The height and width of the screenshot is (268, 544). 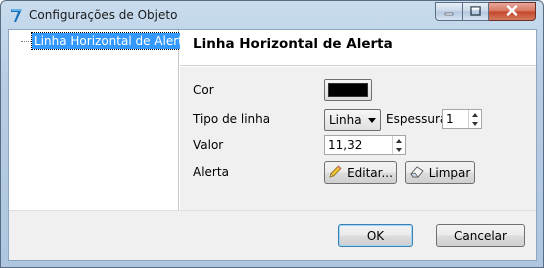 I want to click on espessura-value: 1, so click(x=450, y=119).